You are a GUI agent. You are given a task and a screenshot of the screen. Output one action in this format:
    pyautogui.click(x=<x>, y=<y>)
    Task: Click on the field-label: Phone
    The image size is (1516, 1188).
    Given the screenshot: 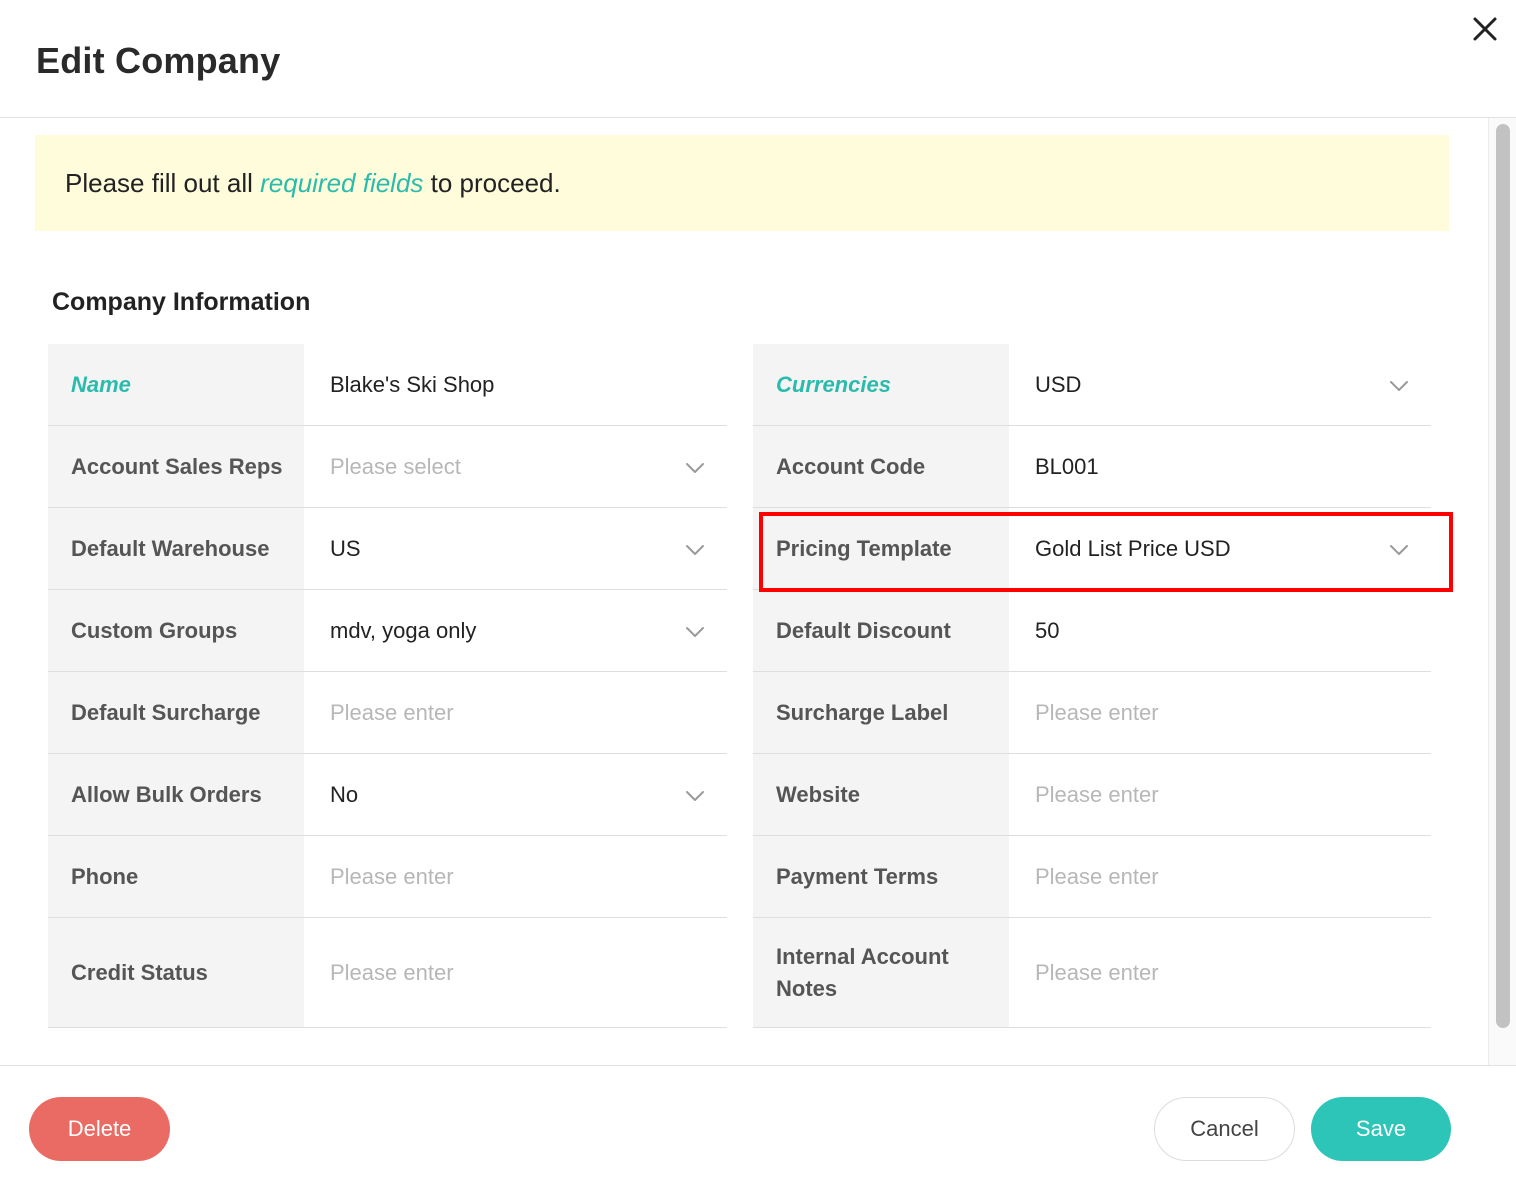 What is the action you would take?
    pyautogui.click(x=105, y=876)
    